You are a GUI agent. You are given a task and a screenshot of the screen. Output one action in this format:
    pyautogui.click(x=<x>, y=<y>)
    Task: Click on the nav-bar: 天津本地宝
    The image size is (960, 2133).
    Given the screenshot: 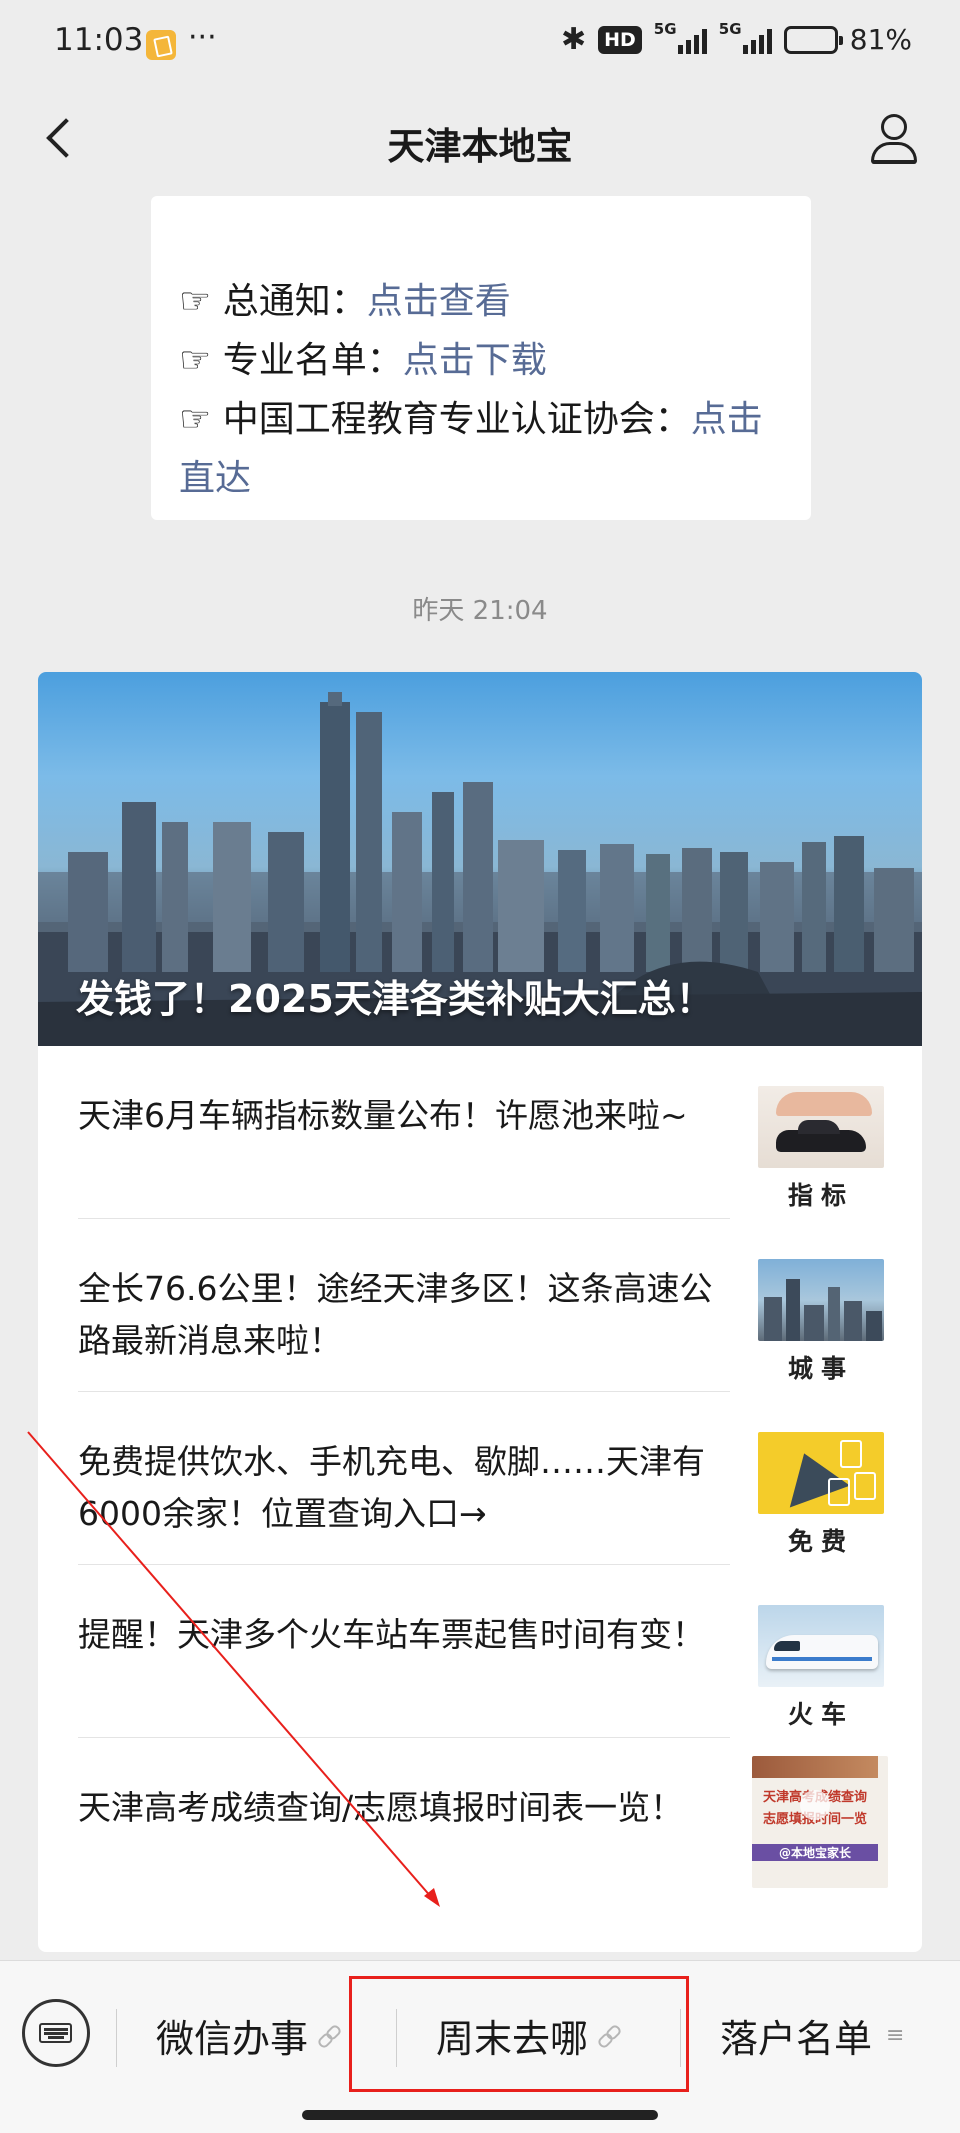 What is the action you would take?
    pyautogui.click(x=480, y=138)
    